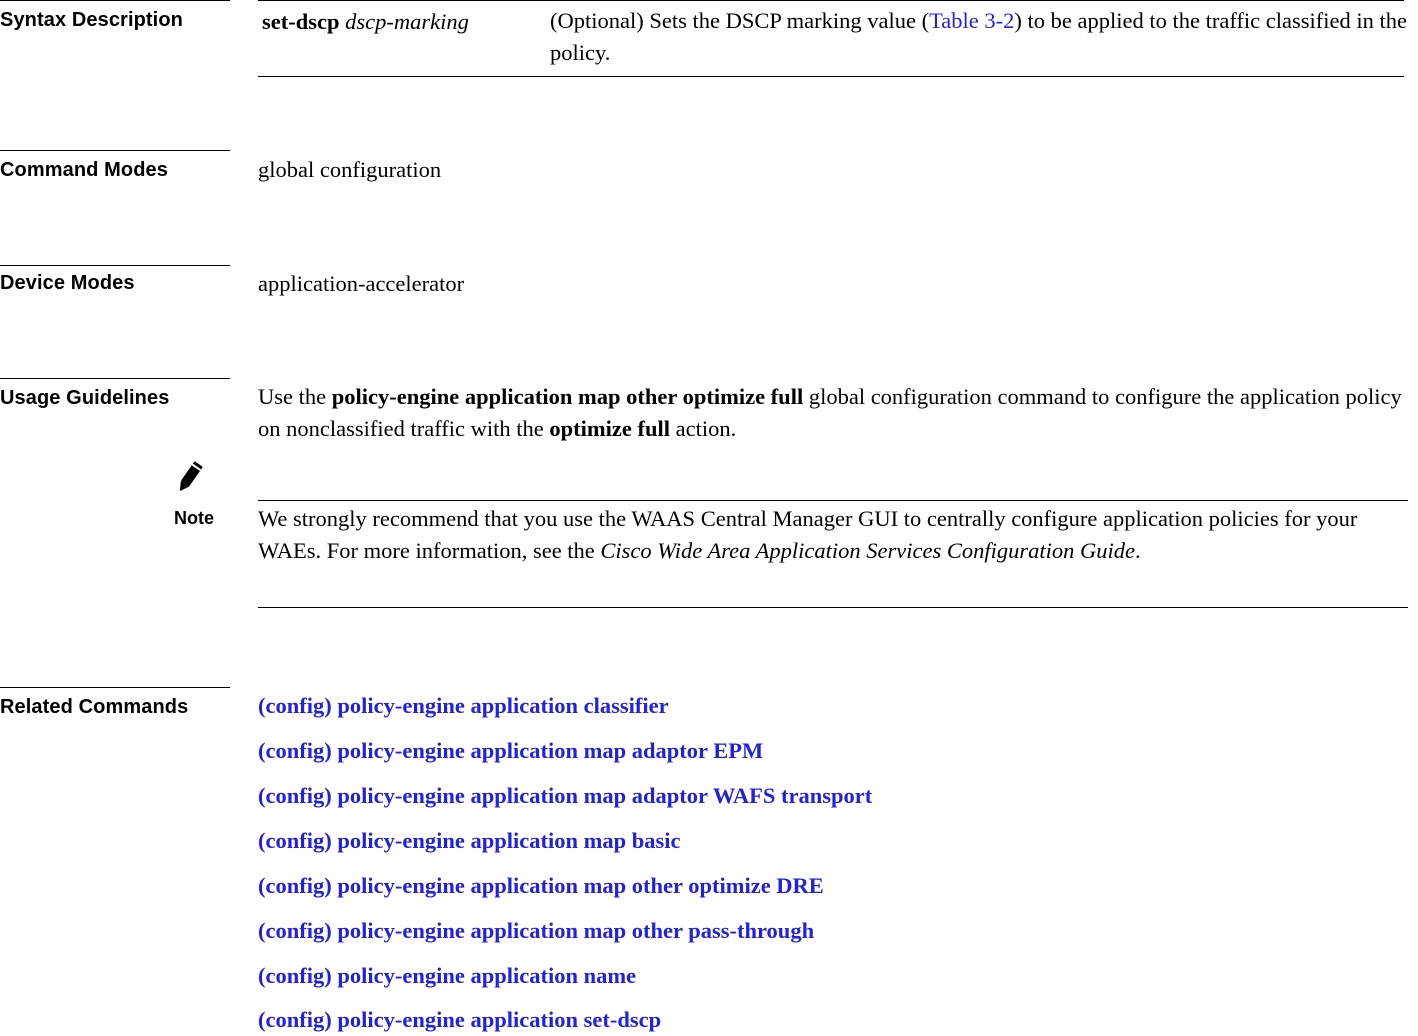 This screenshot has width=1418, height=1036. I want to click on note-bottom-rule, so click(833, 607).